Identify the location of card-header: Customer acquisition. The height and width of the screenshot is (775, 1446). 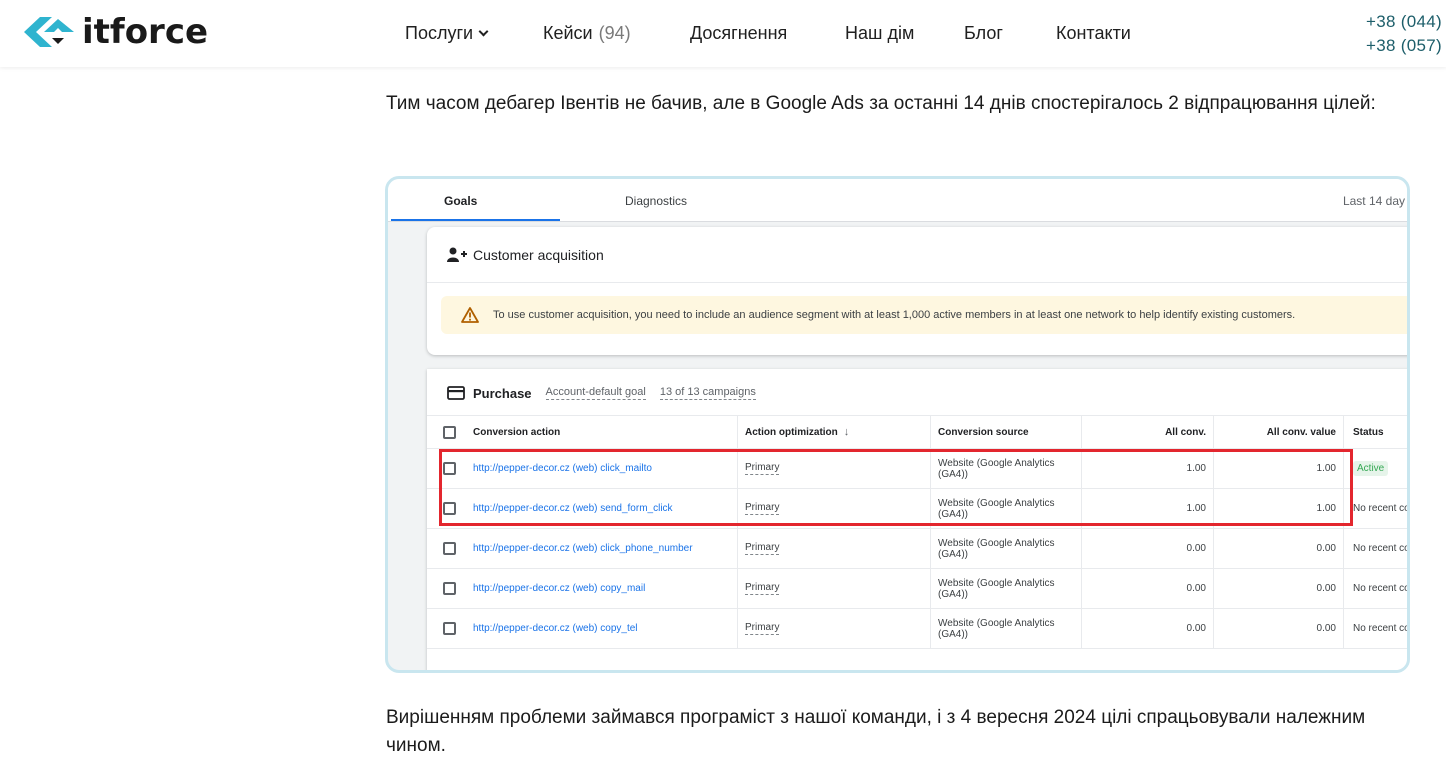
(525, 255).